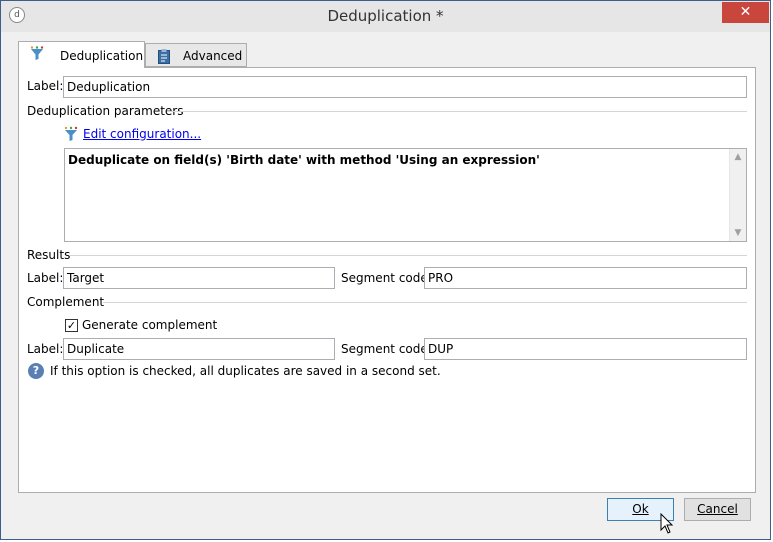 This screenshot has height=542, width=773. What do you see at coordinates (45, 349) in the screenshot?
I see `complement-label-caption: Label:` at bounding box center [45, 349].